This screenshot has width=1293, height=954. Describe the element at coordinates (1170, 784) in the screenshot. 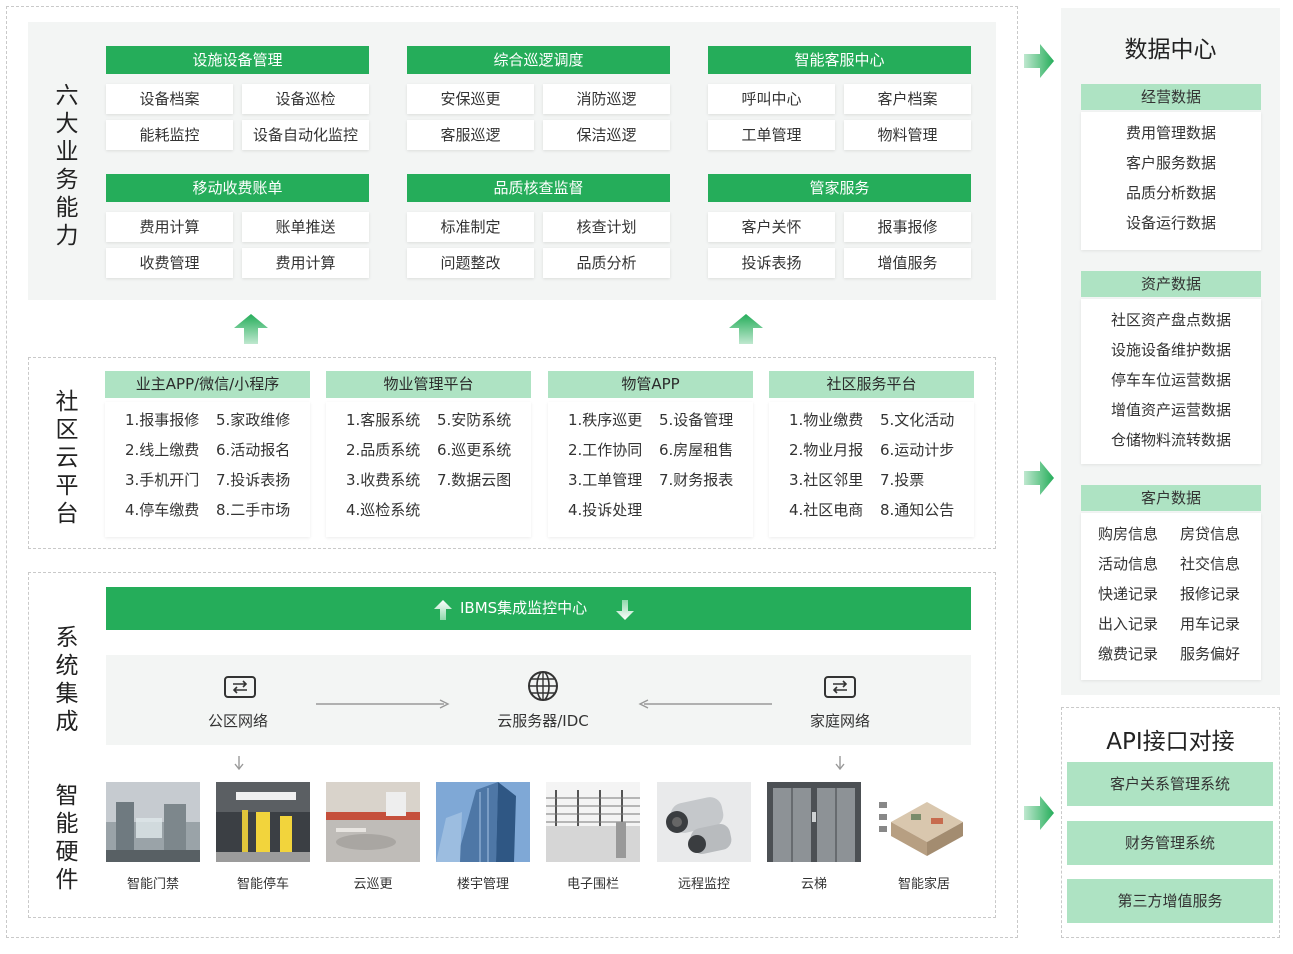

I see `api-item: 客户关系管理系统` at that location.